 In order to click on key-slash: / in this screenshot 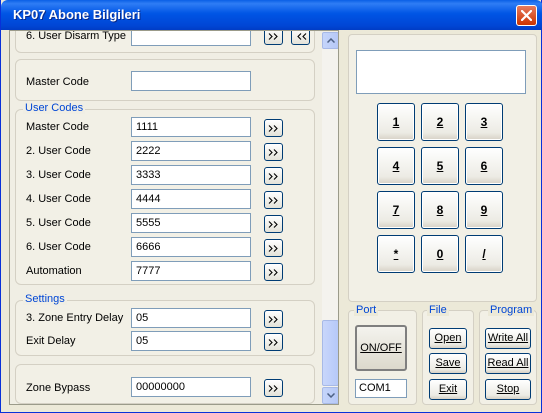, I will do `click(484, 254)`.